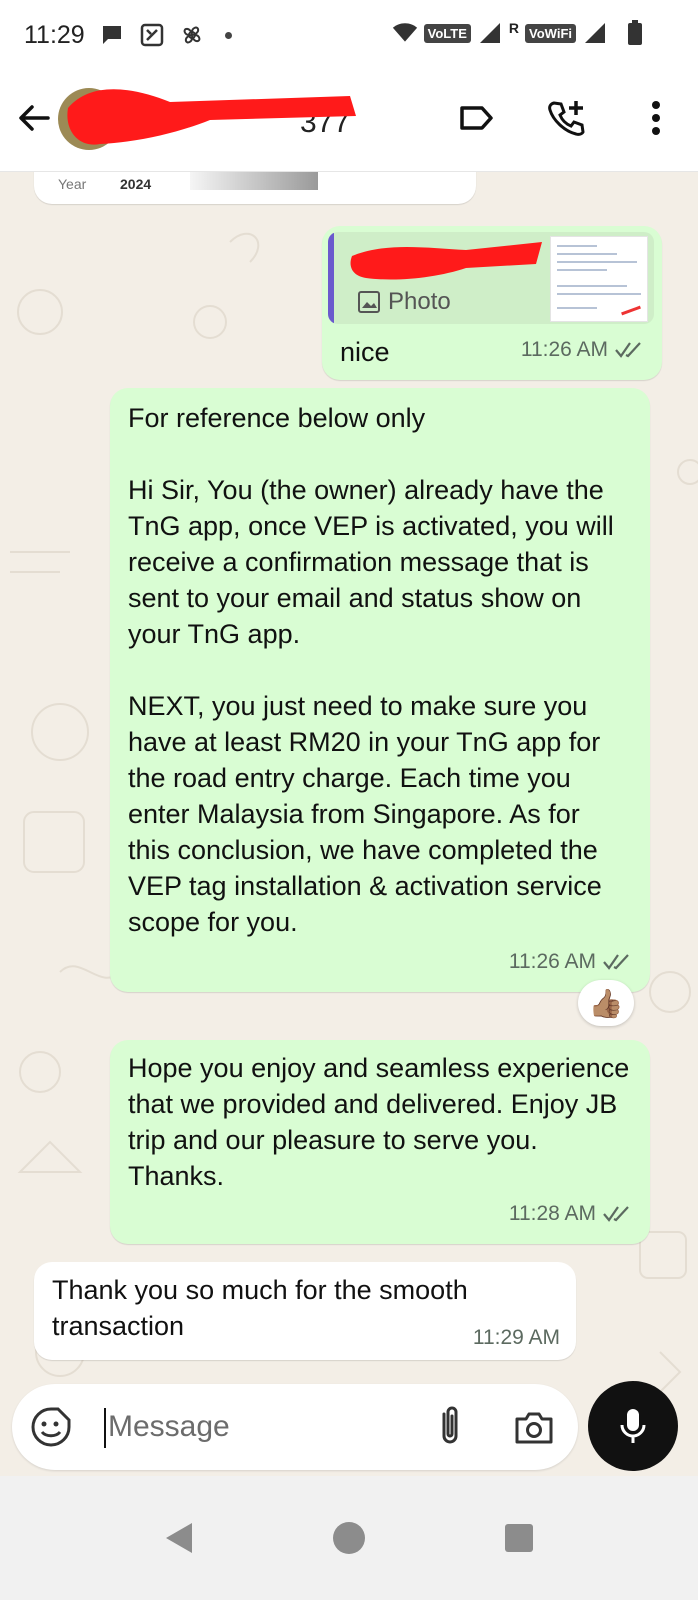 This screenshot has width=698, height=1600. What do you see at coordinates (514, 28) in the screenshot?
I see `roaming-indicator: R` at bounding box center [514, 28].